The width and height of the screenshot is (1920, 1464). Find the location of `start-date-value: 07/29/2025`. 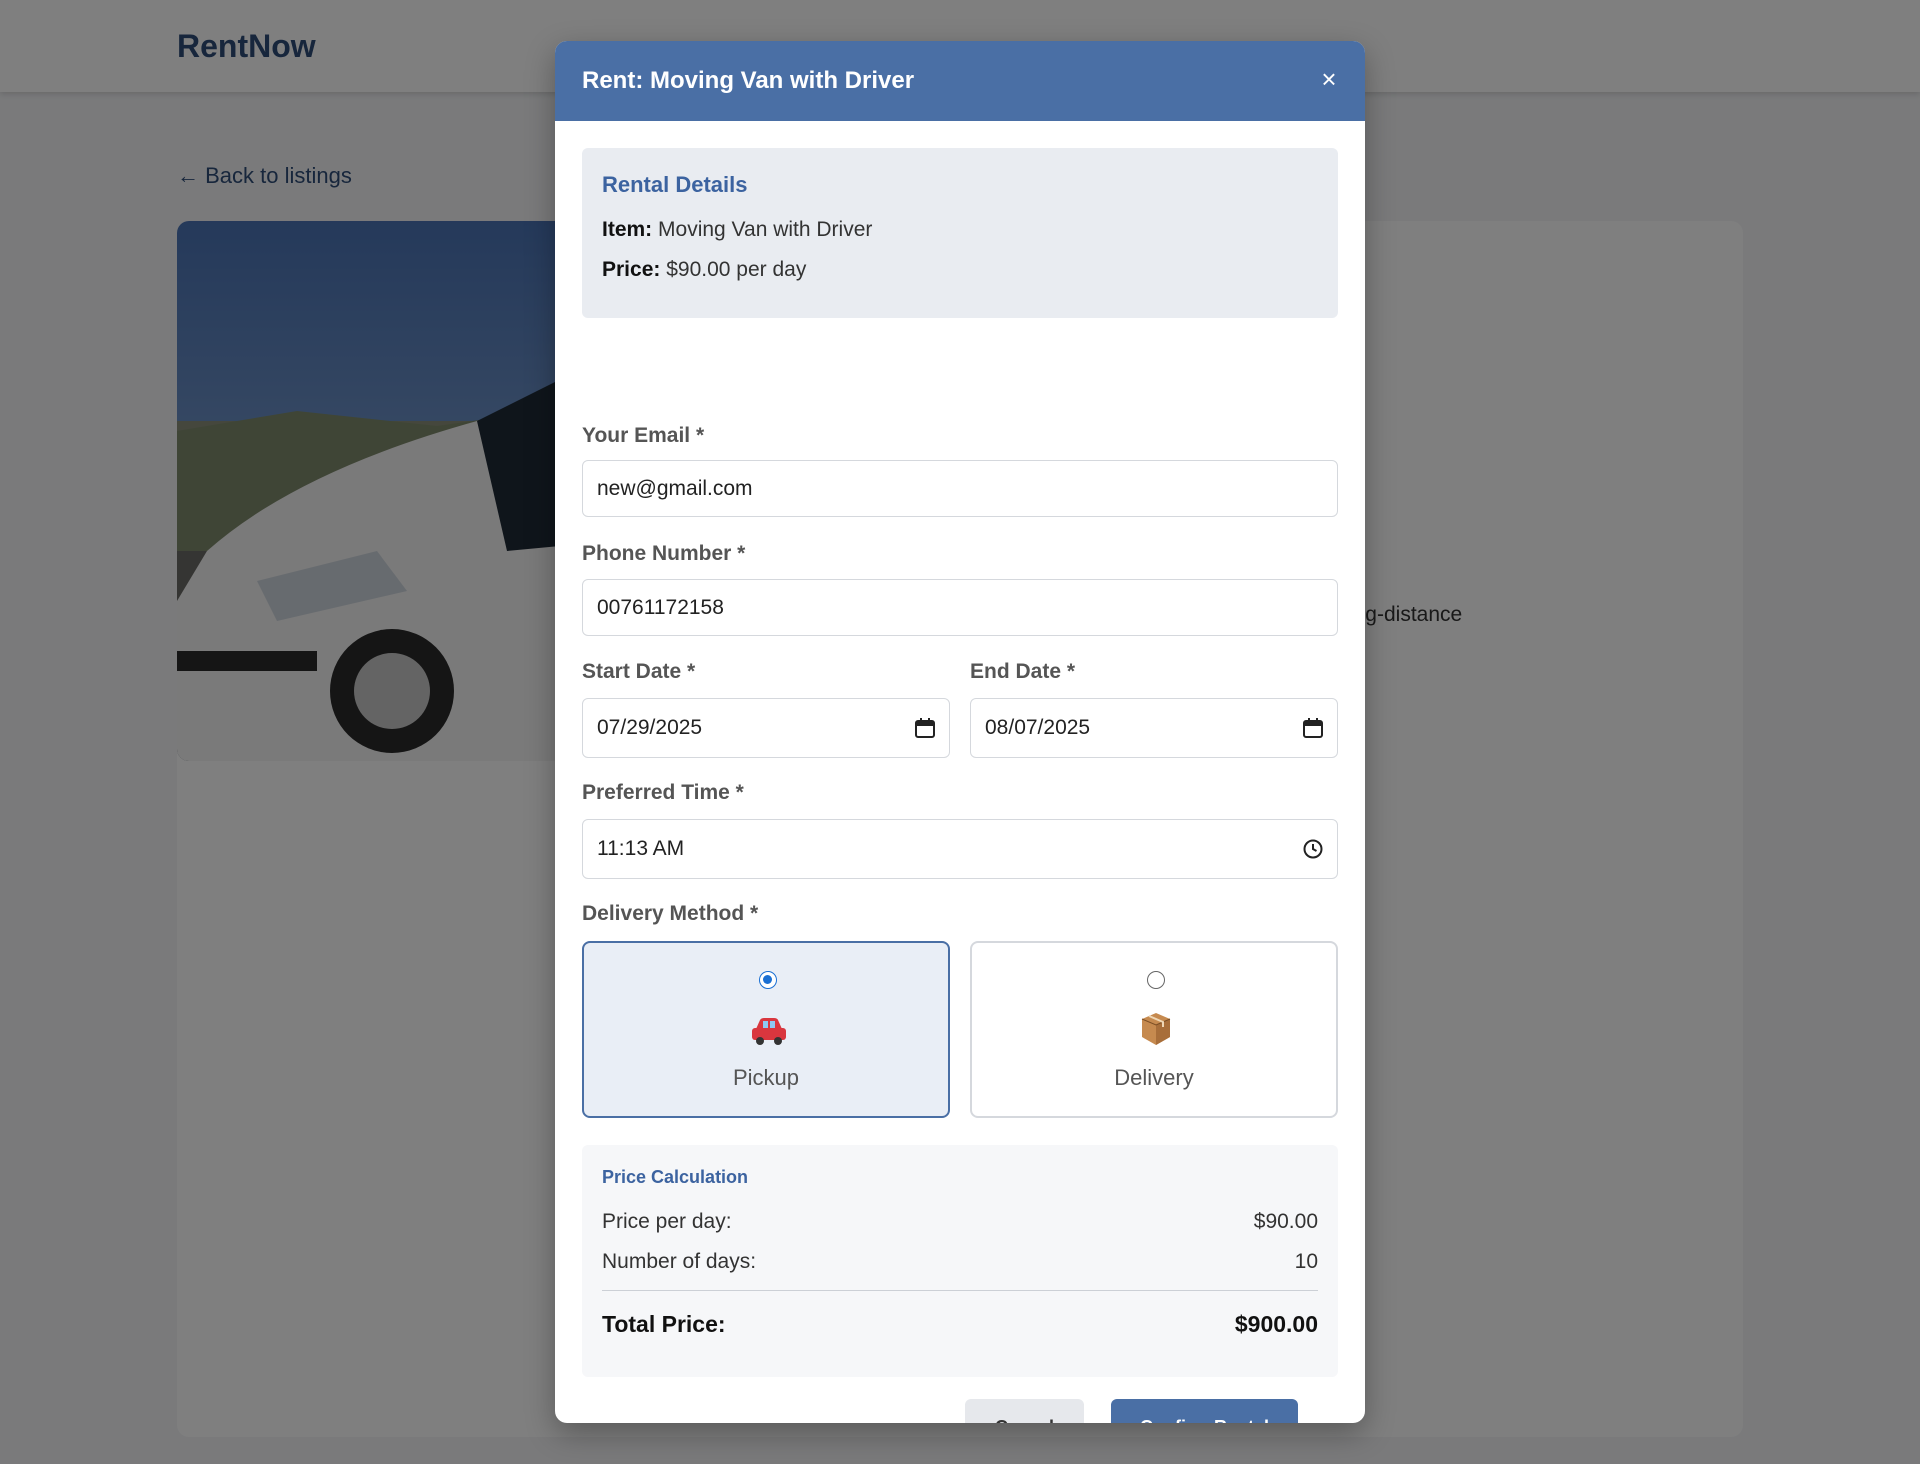

start-date-value: 07/29/2025 is located at coordinates (766, 728).